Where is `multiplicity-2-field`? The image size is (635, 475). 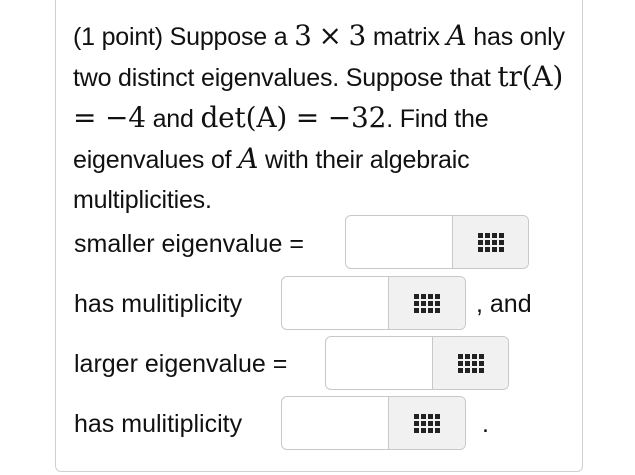
multiplicity-2-field is located at coordinates (373, 423).